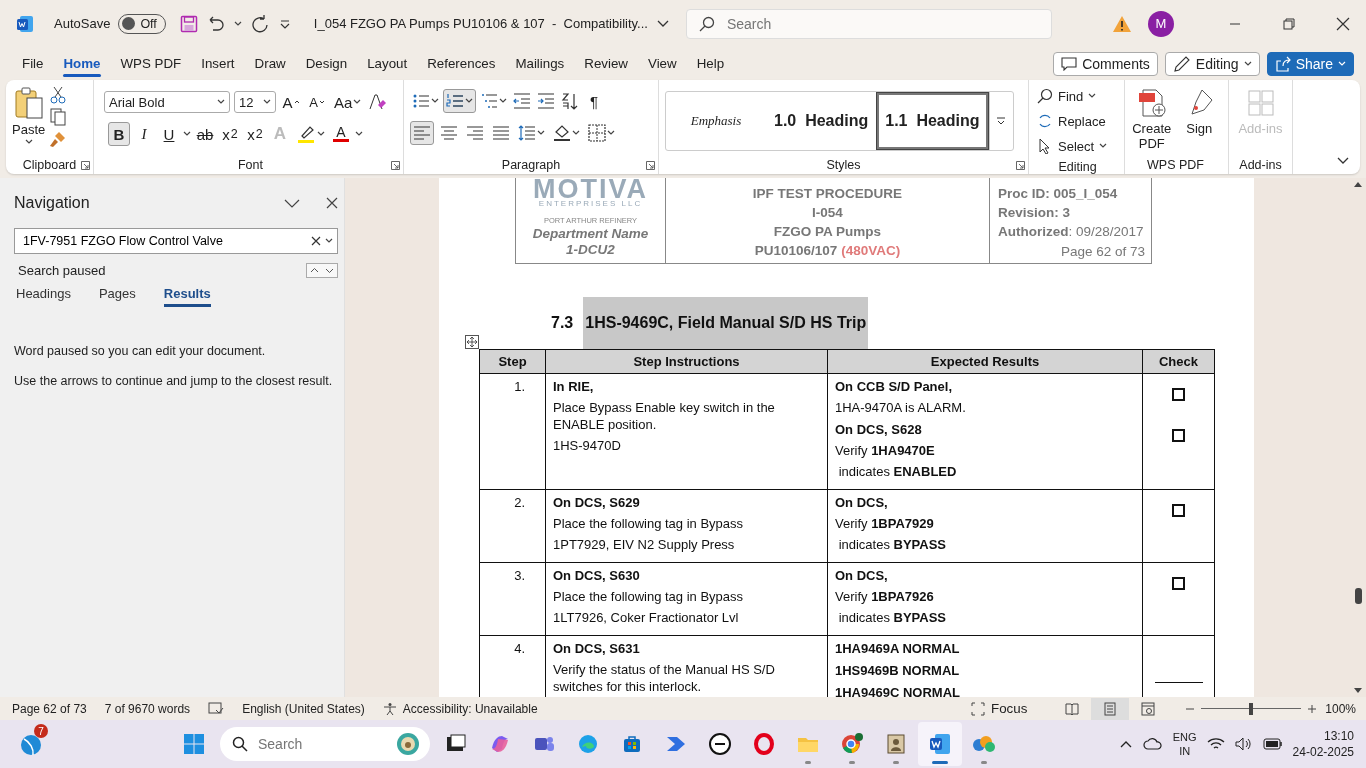 The height and width of the screenshot is (768, 1366). What do you see at coordinates (999, 708) in the screenshot?
I see `focus-button: Focus` at bounding box center [999, 708].